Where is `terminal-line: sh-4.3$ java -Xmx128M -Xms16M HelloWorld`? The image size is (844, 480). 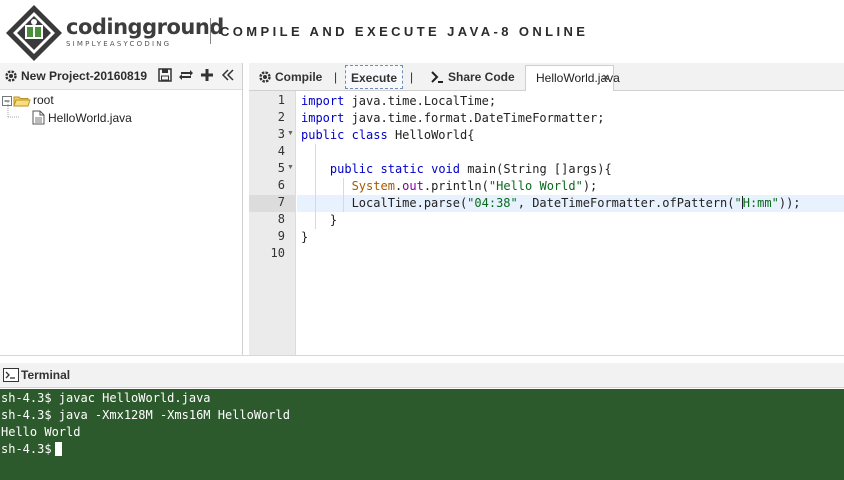 terminal-line: sh-4.3$ java -Xmx128M -Xms16M HelloWorld is located at coordinates (145, 415).